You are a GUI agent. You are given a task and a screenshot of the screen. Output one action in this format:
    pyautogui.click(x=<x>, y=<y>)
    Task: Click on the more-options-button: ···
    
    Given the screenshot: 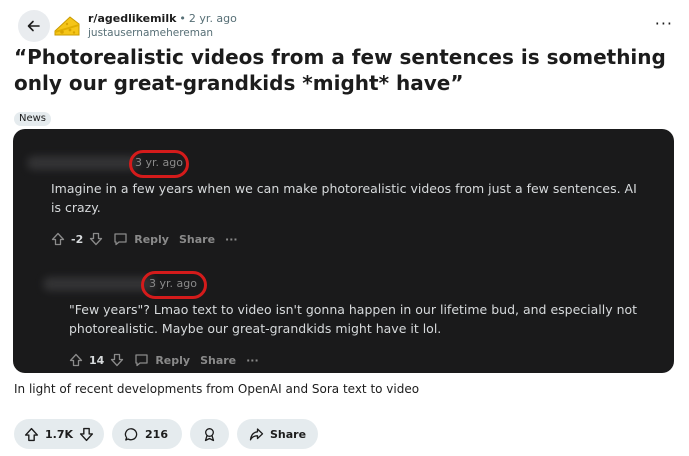 What is the action you would take?
    pyautogui.click(x=664, y=23)
    